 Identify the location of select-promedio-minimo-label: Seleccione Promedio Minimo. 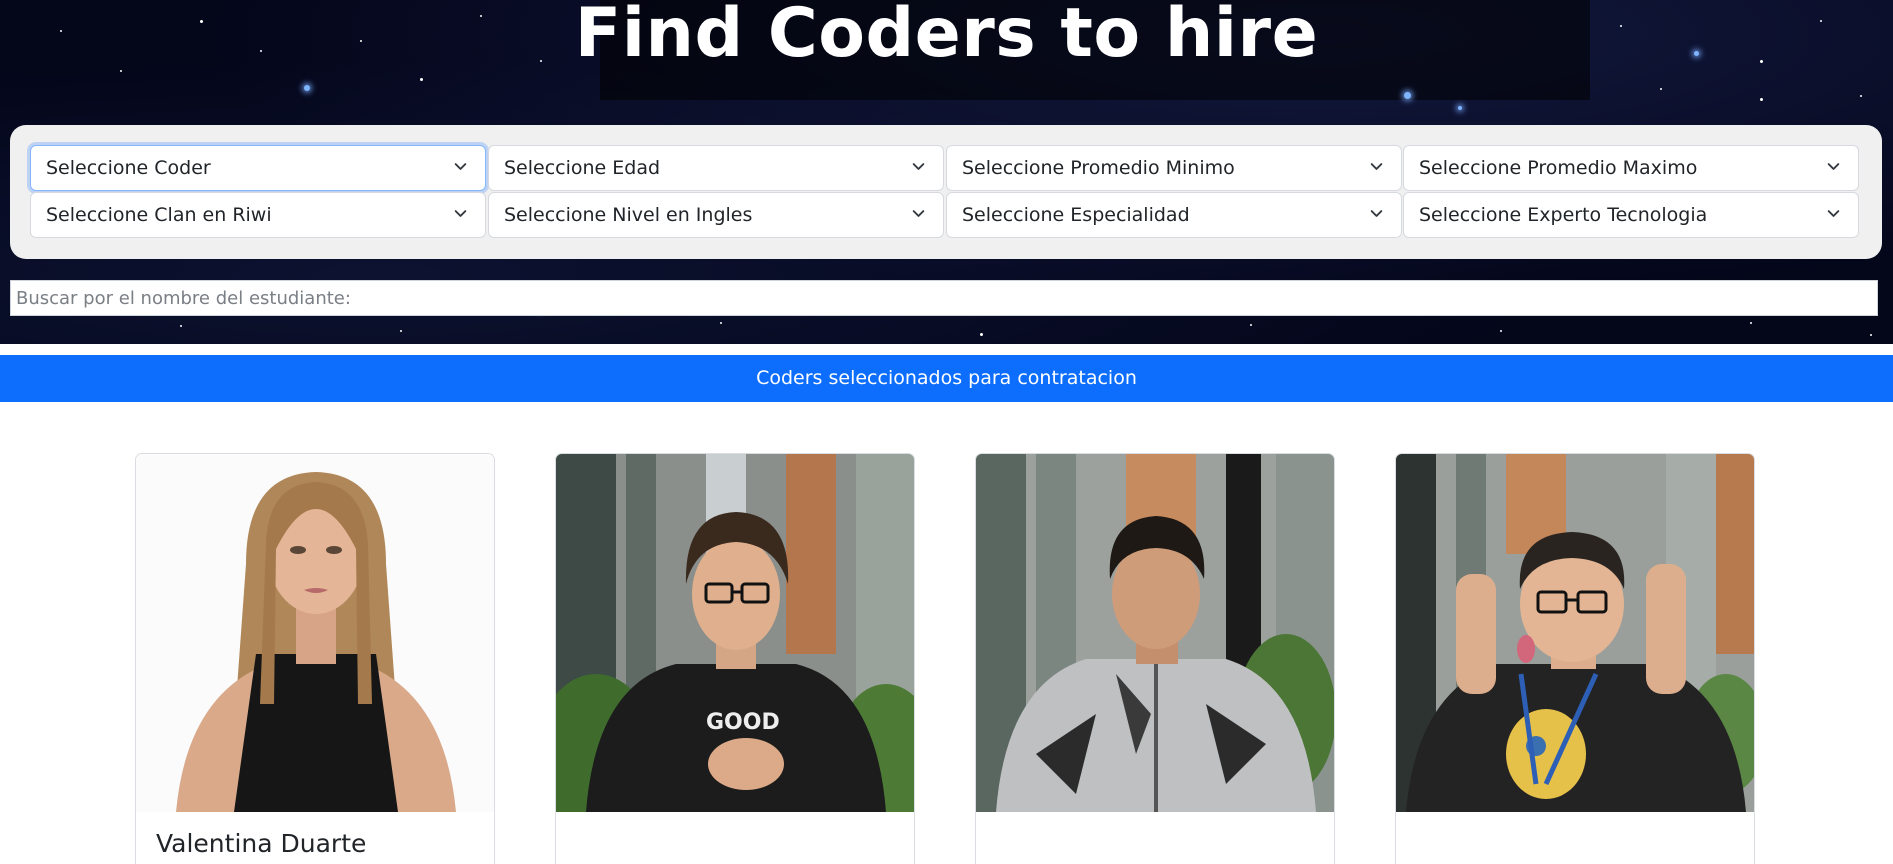
(1098, 168).